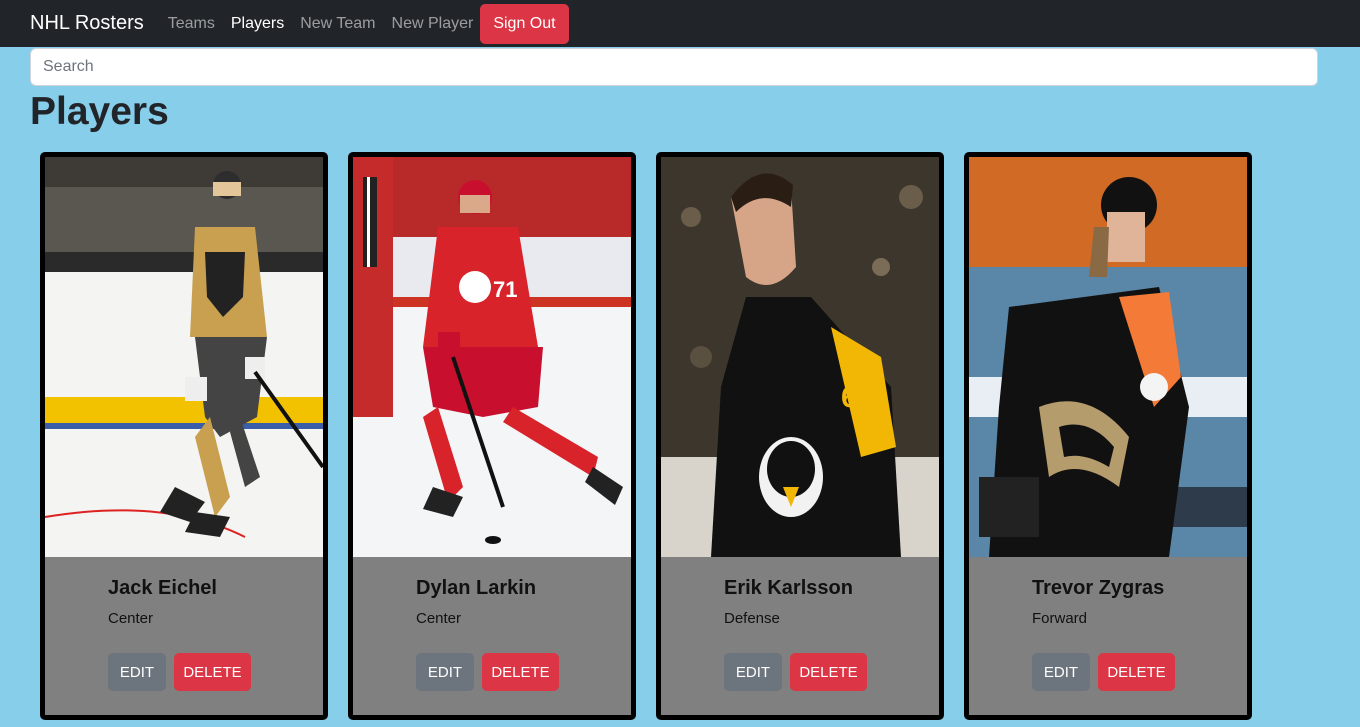  Describe the element at coordinates (87, 23) in the screenshot. I see `brand-link: NHL Rosters` at that location.